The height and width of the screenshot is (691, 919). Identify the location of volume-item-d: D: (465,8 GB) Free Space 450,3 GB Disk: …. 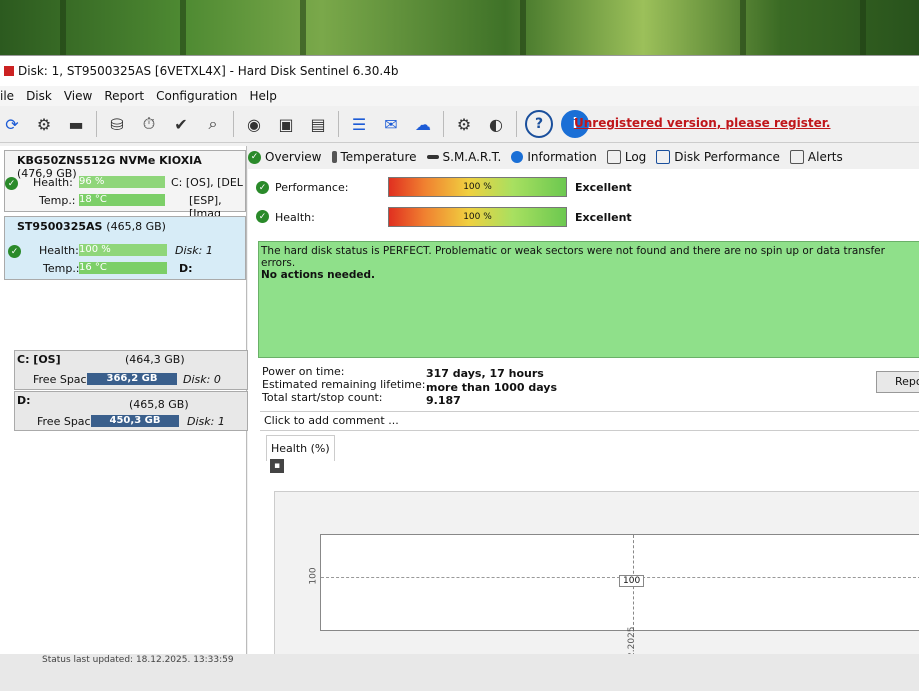
(131, 411).